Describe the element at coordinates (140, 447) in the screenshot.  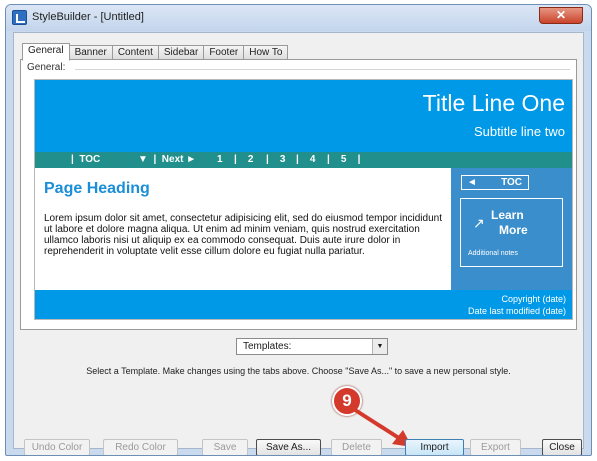
I see `redo-color-button: Redo Color` at that location.